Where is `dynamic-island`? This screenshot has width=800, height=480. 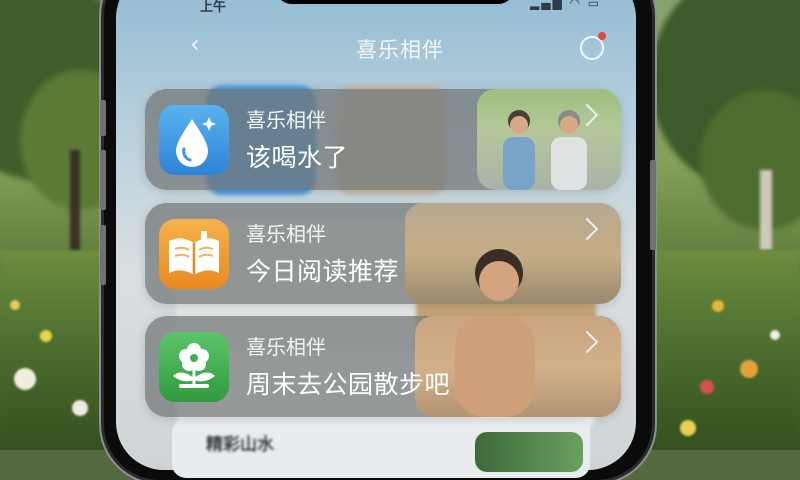 dynamic-island is located at coordinates (395, 2).